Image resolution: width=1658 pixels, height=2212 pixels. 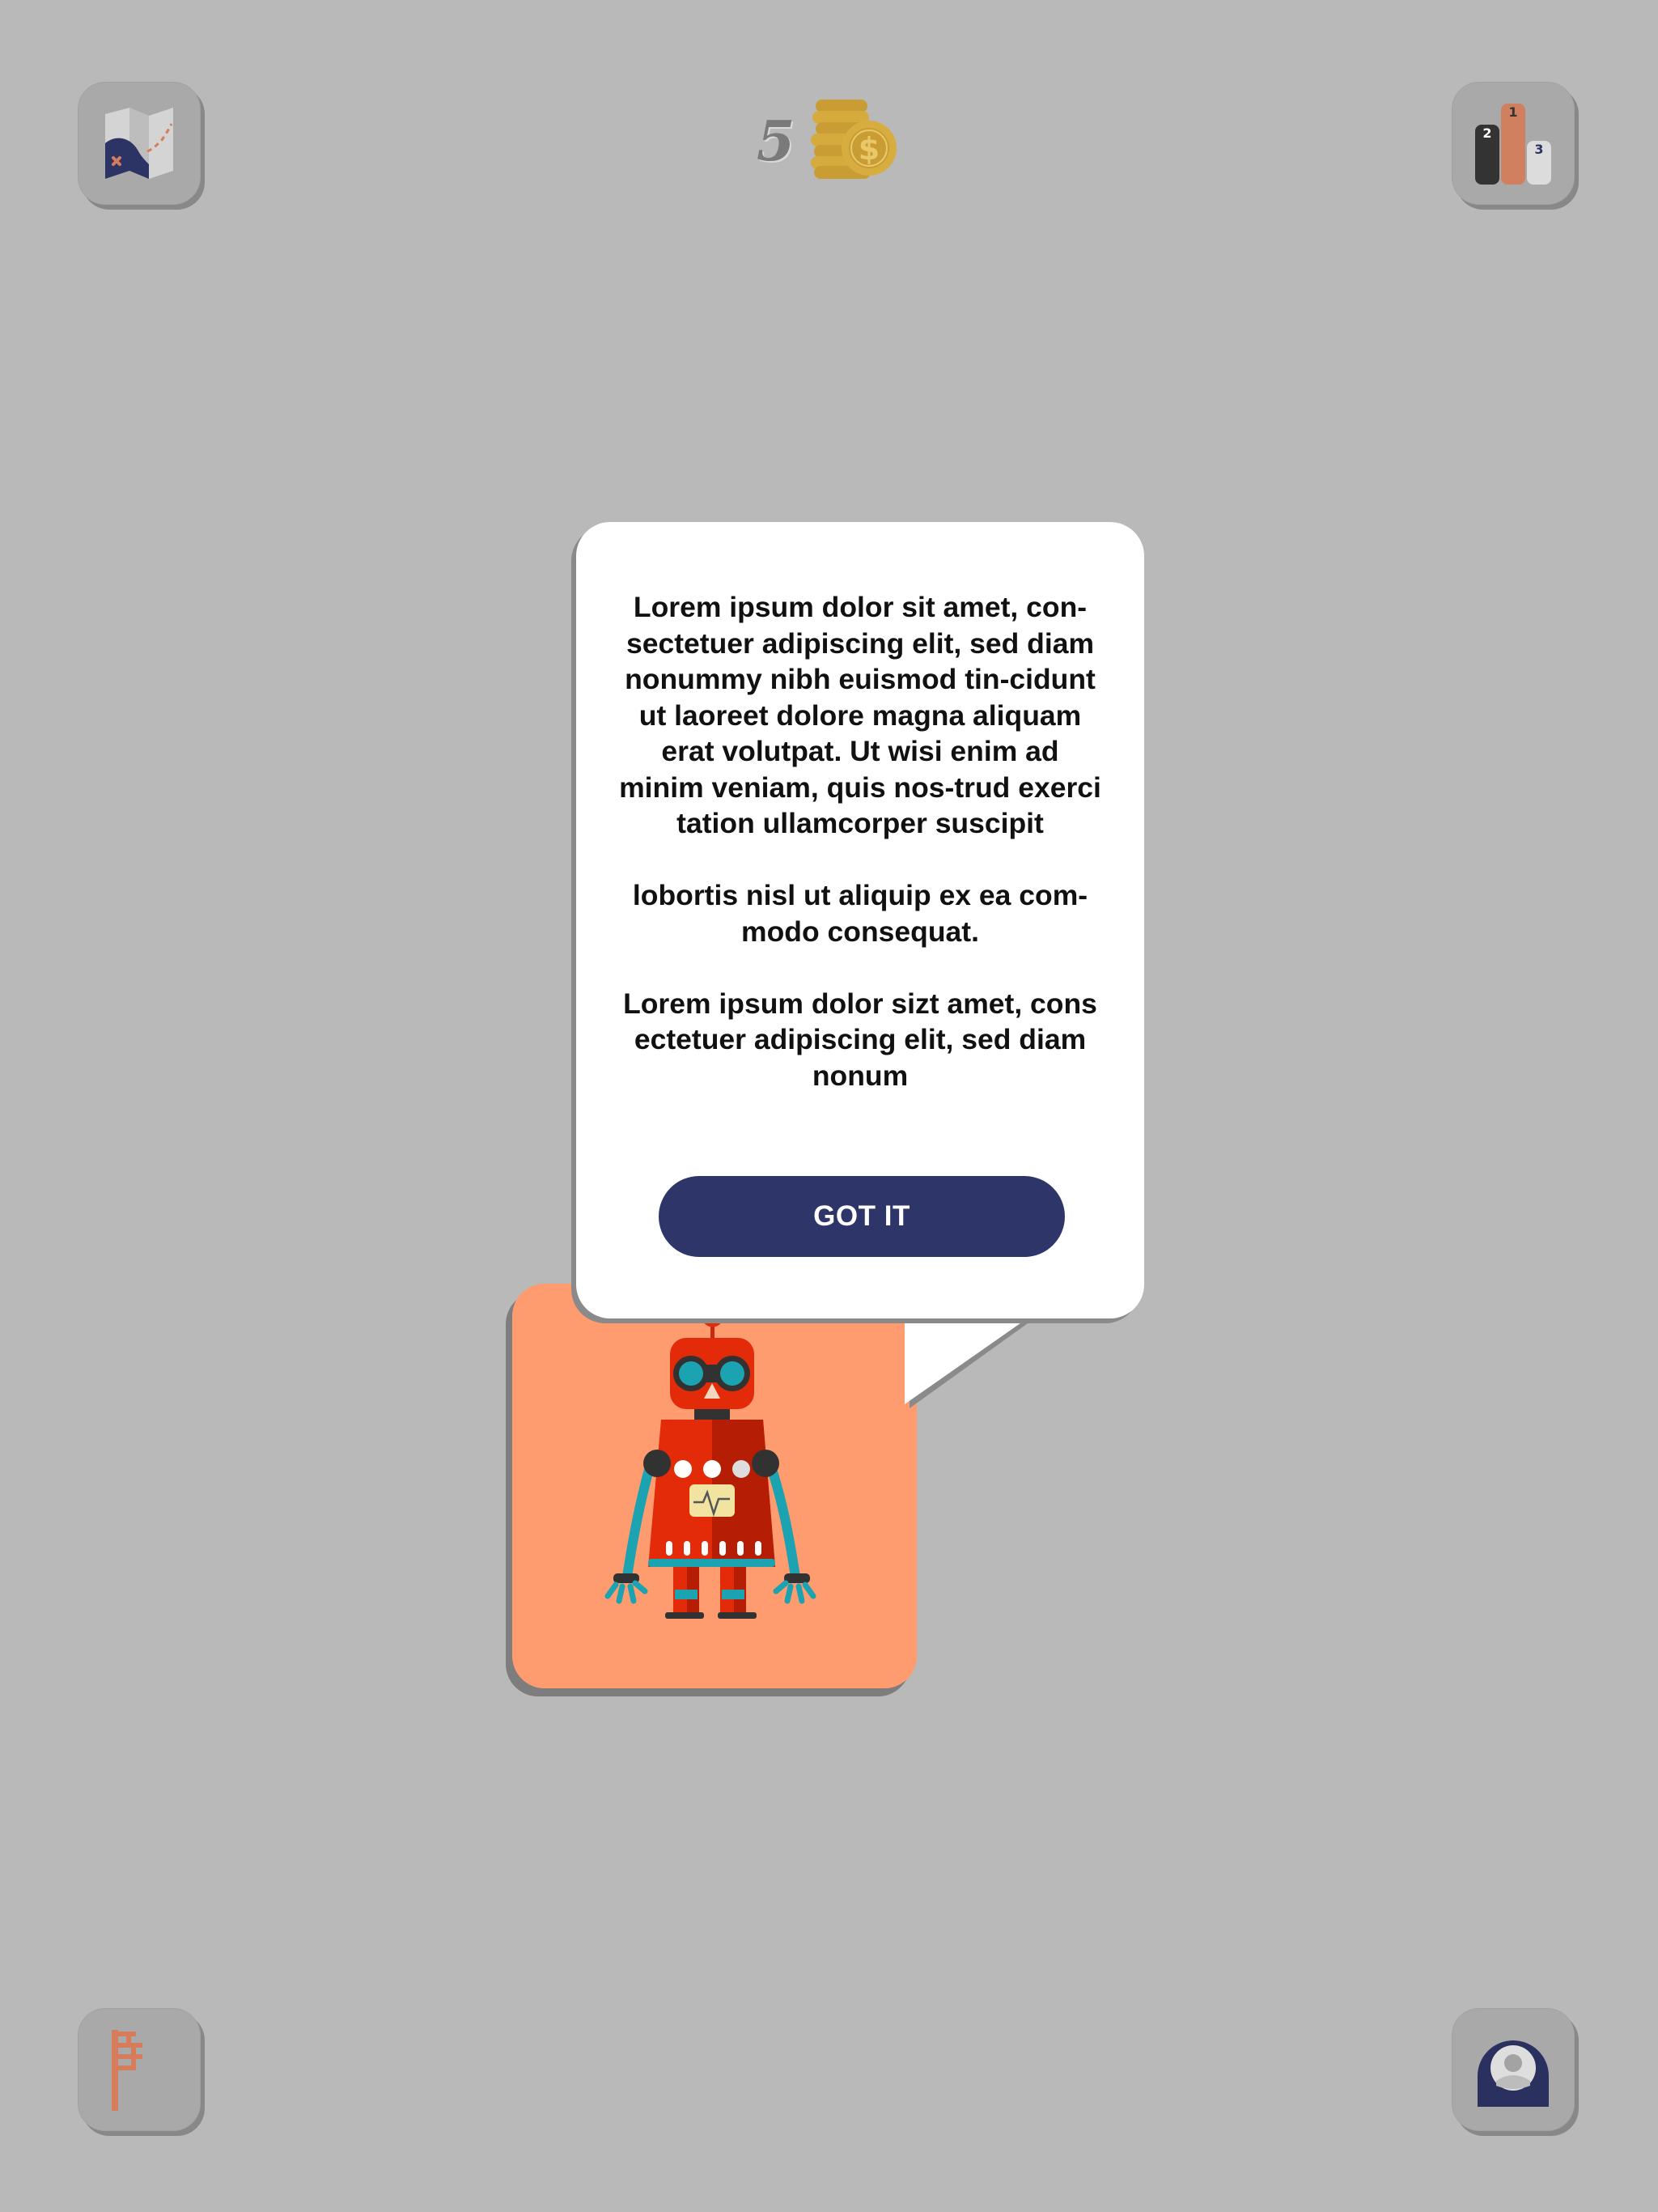 I want to click on podium-icon: 2 1 3, so click(x=1513, y=143).